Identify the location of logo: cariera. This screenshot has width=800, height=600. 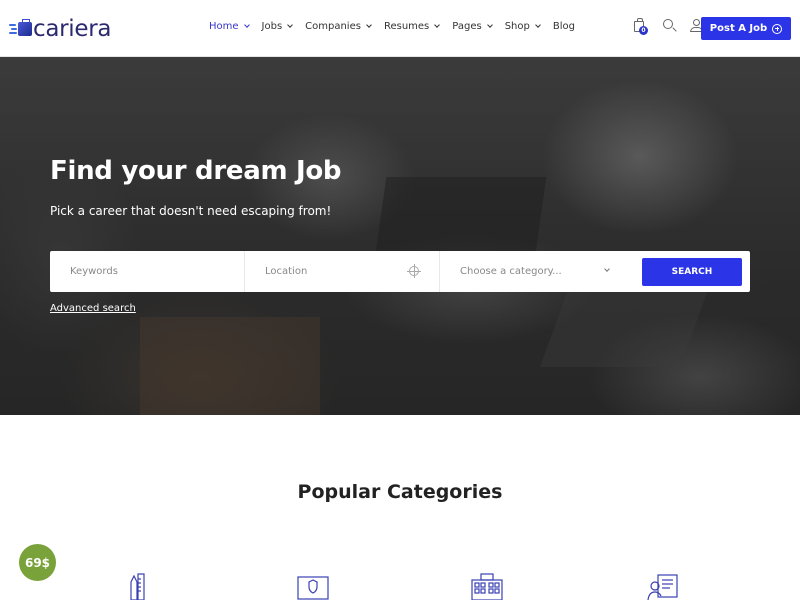
(60, 29).